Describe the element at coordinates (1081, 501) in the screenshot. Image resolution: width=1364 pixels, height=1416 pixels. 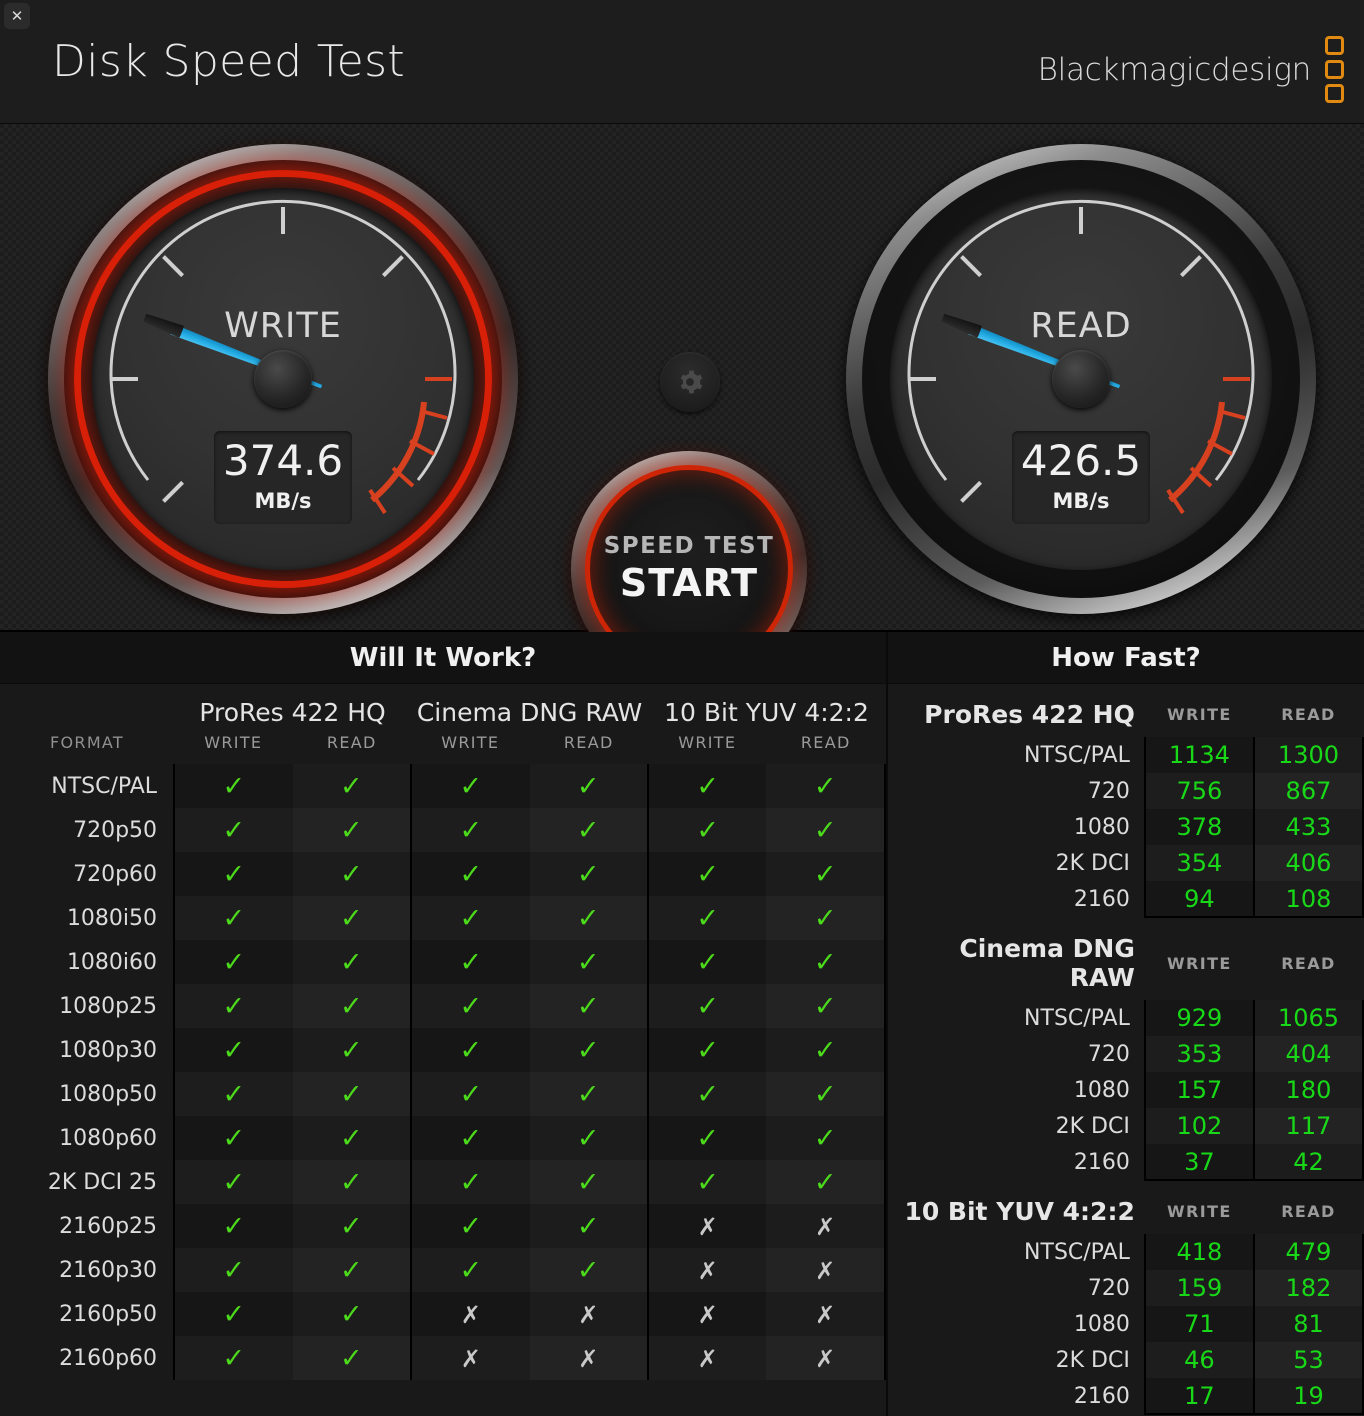
I see `read-unit: MB/s` at that location.